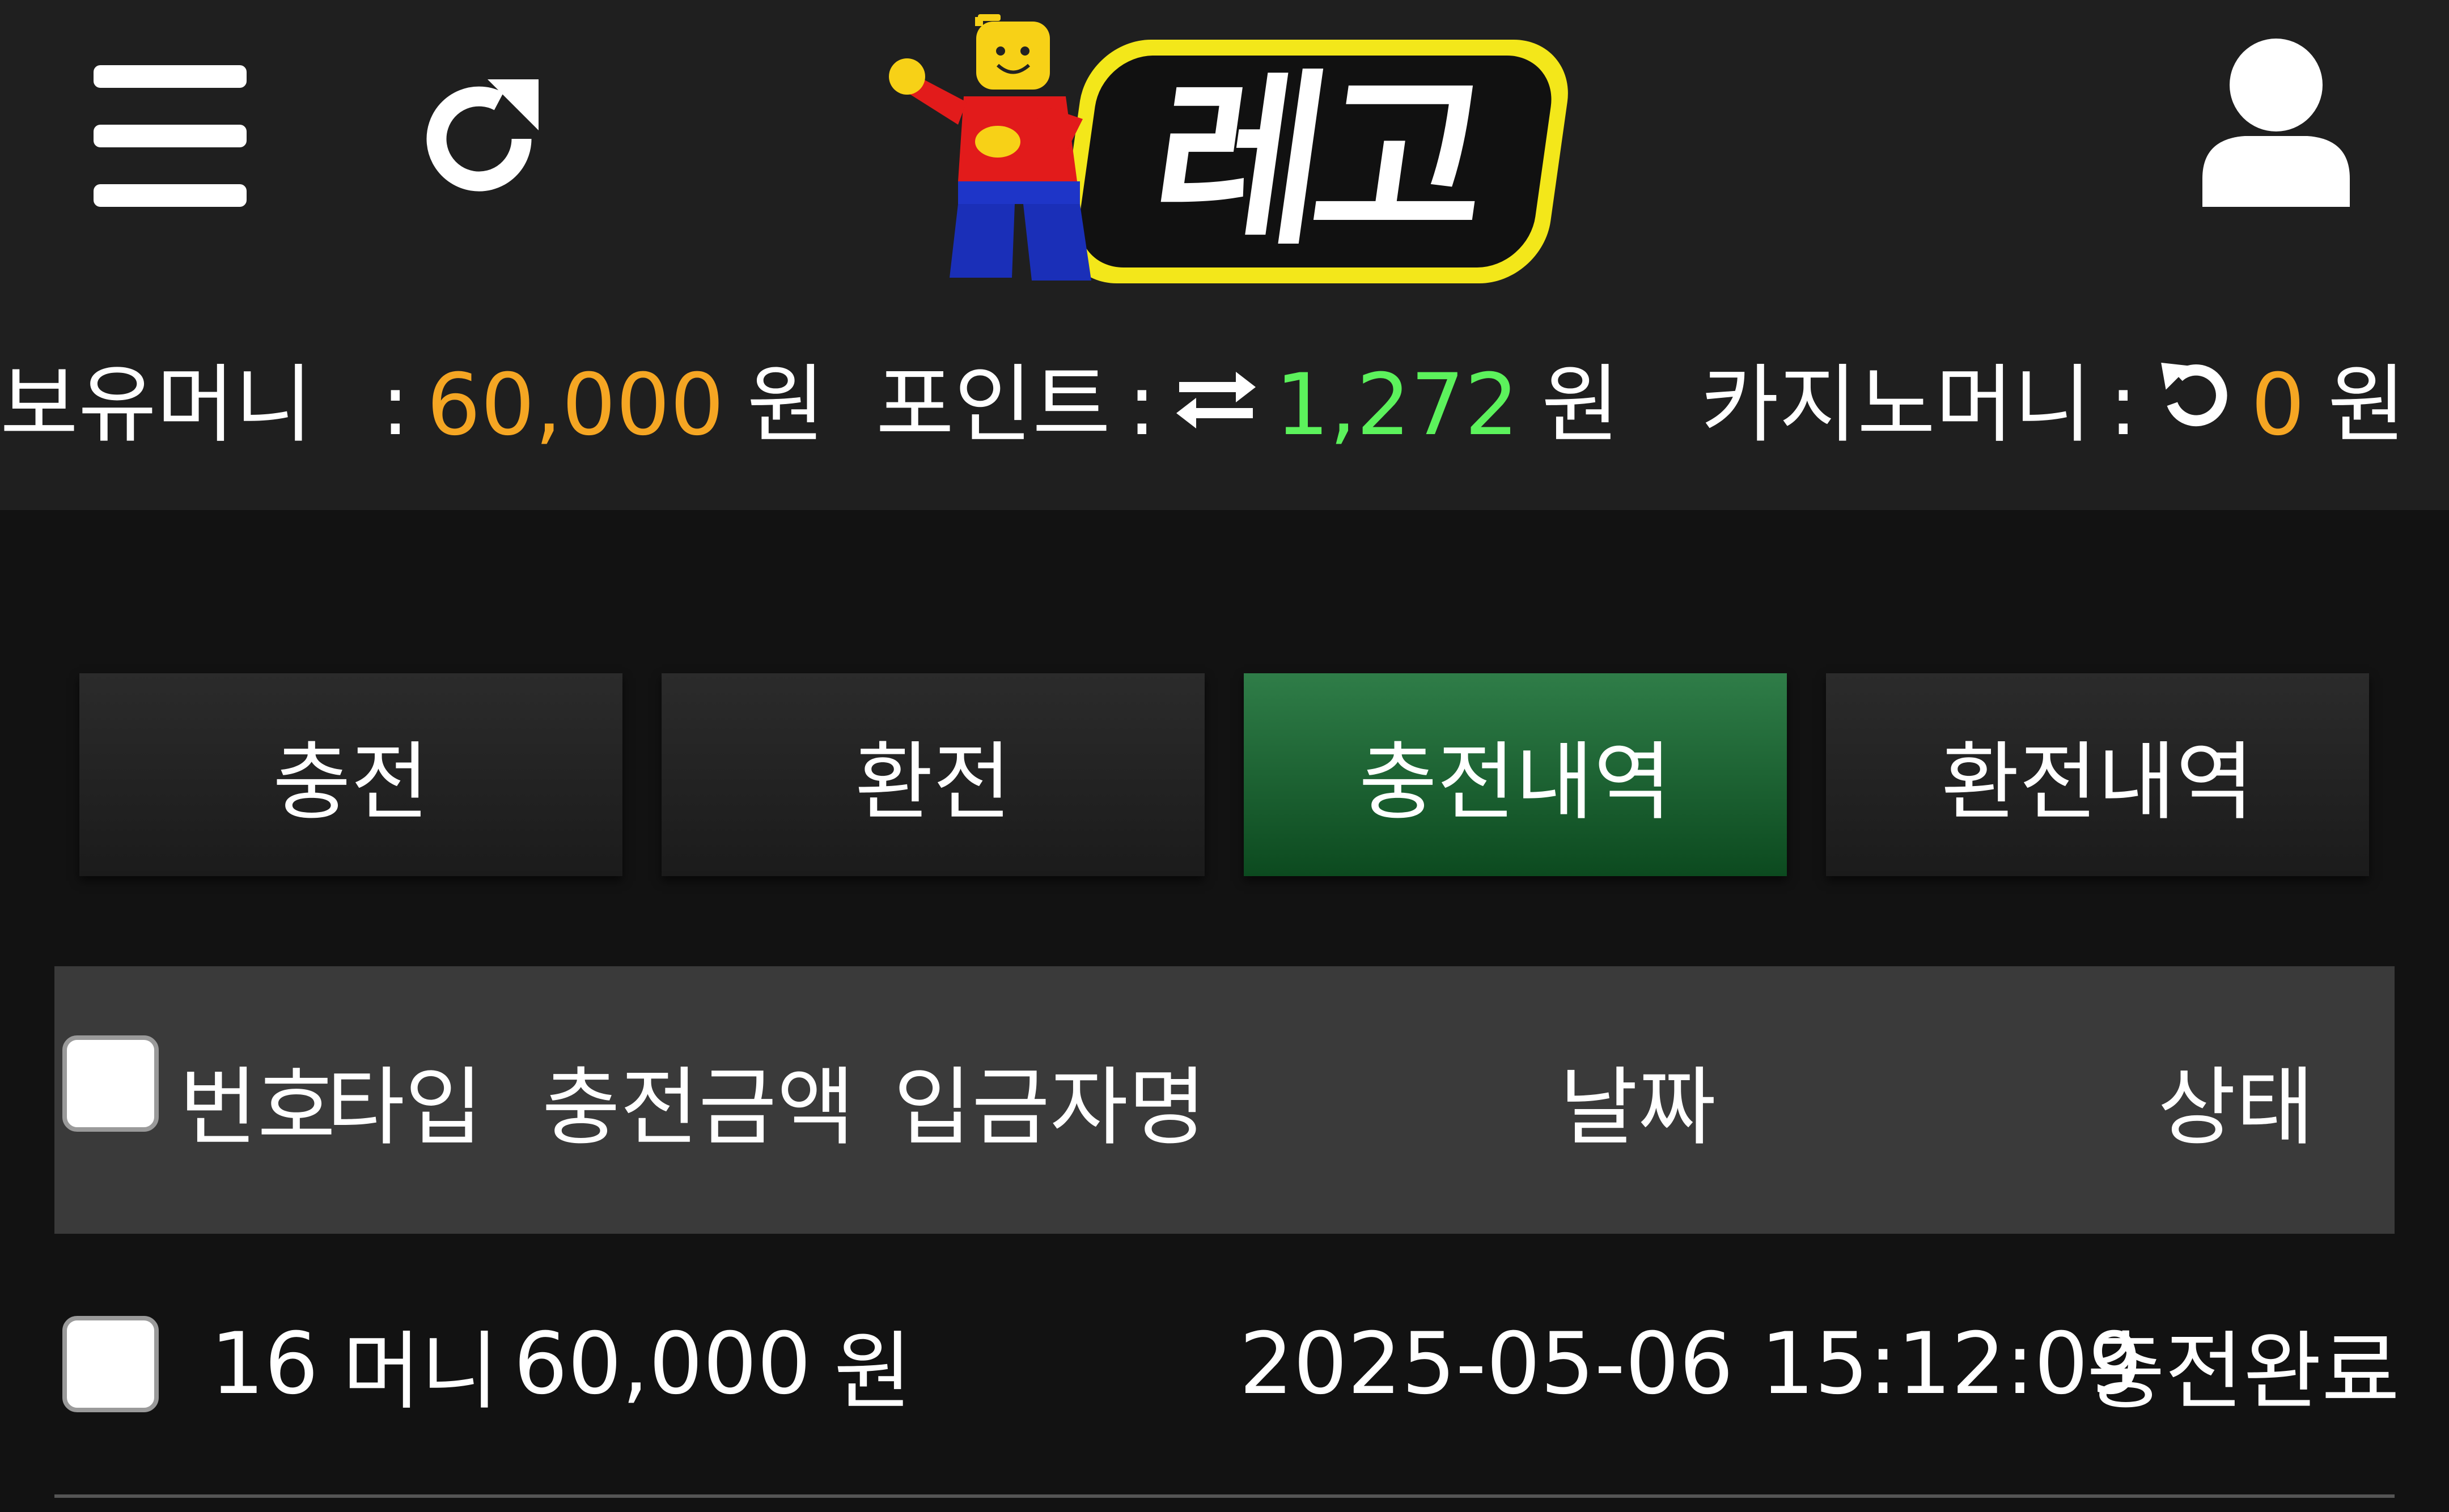  Describe the element at coordinates (350, 775) in the screenshot. I see `tab-charge: 충전` at that location.